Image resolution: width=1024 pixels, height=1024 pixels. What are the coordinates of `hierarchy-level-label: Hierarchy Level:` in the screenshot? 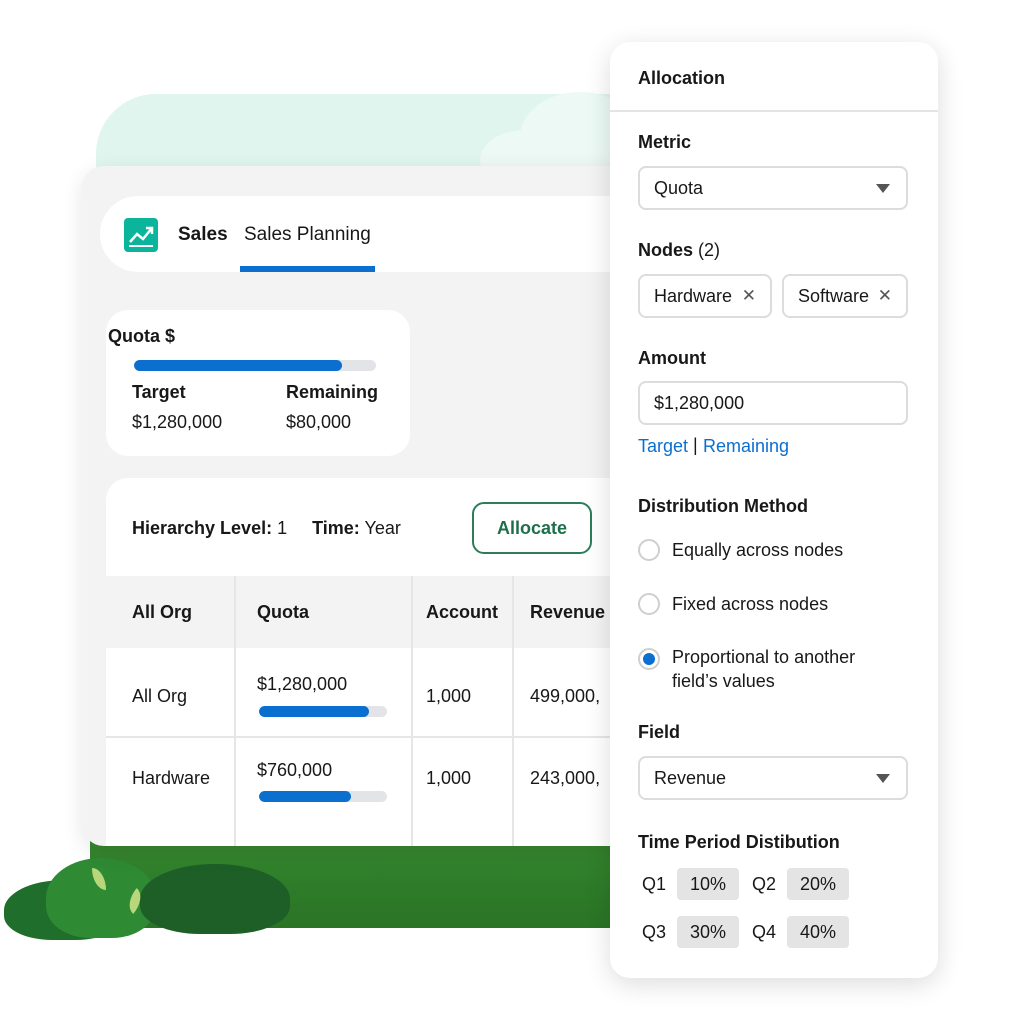 It's located at (202, 528).